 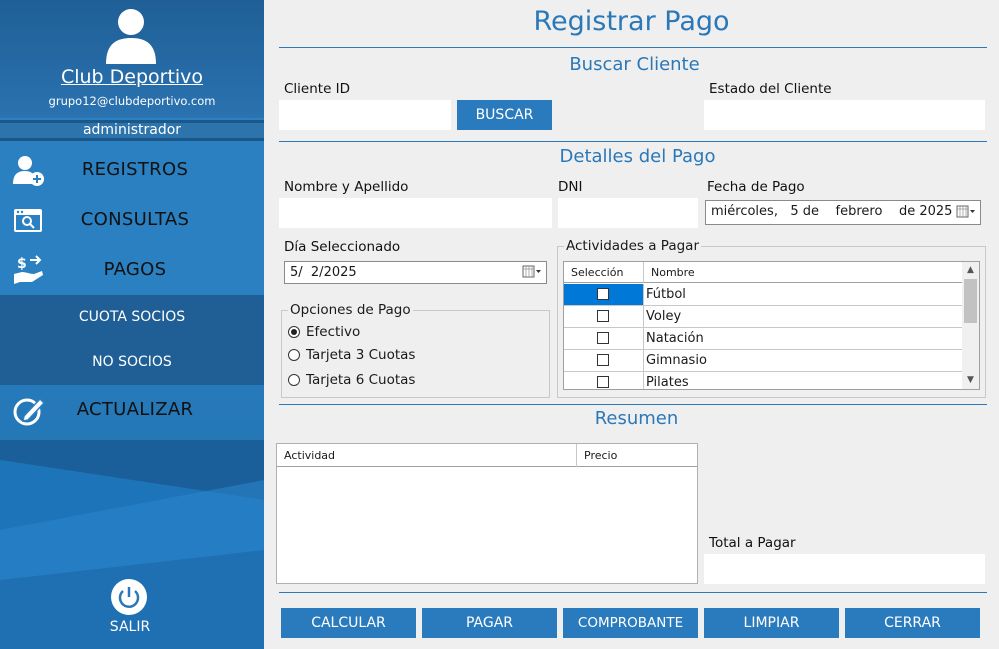 I want to click on page-title: Registrar Pago, so click(x=631, y=21).